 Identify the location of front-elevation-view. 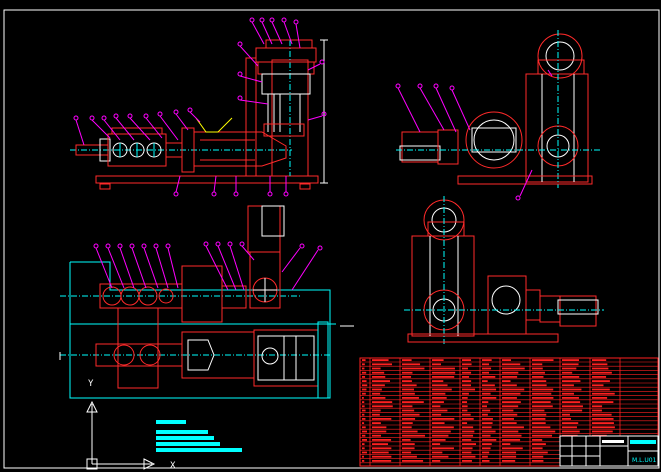
(199, 107).